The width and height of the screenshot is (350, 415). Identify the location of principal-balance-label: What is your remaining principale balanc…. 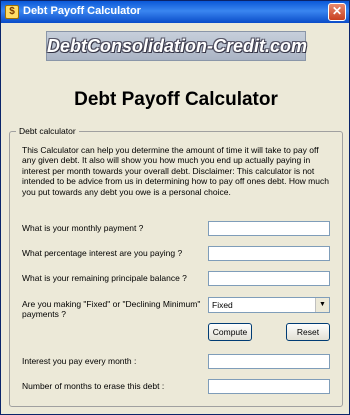
(104, 278).